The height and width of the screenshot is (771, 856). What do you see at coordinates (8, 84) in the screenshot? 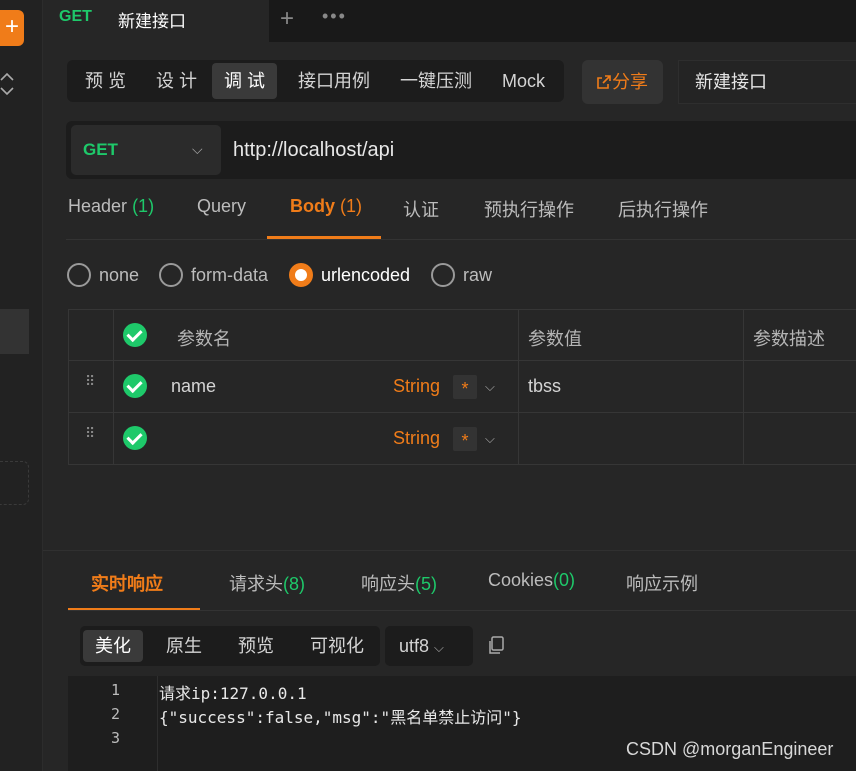
I see `sort-icon` at bounding box center [8, 84].